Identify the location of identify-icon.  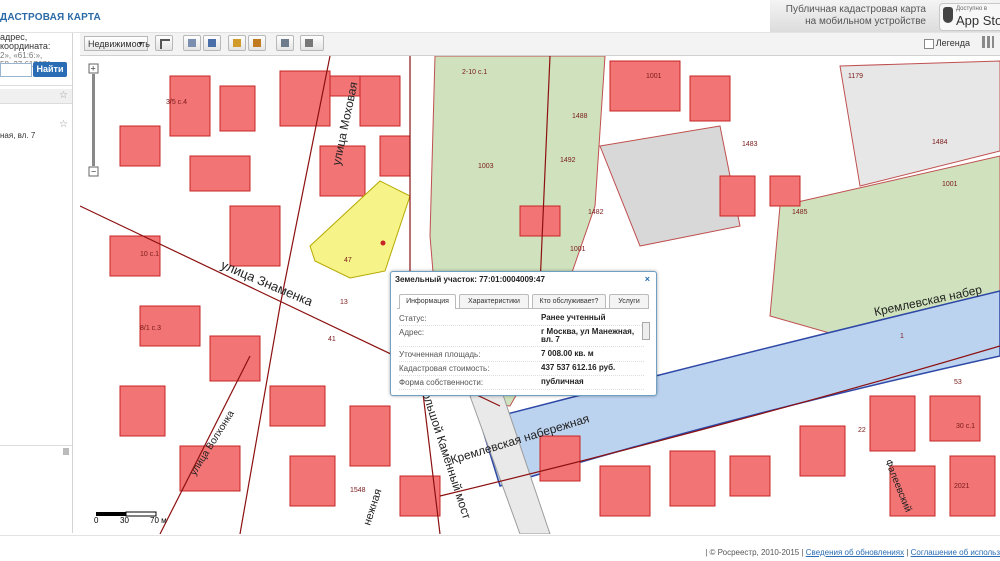
(192, 43).